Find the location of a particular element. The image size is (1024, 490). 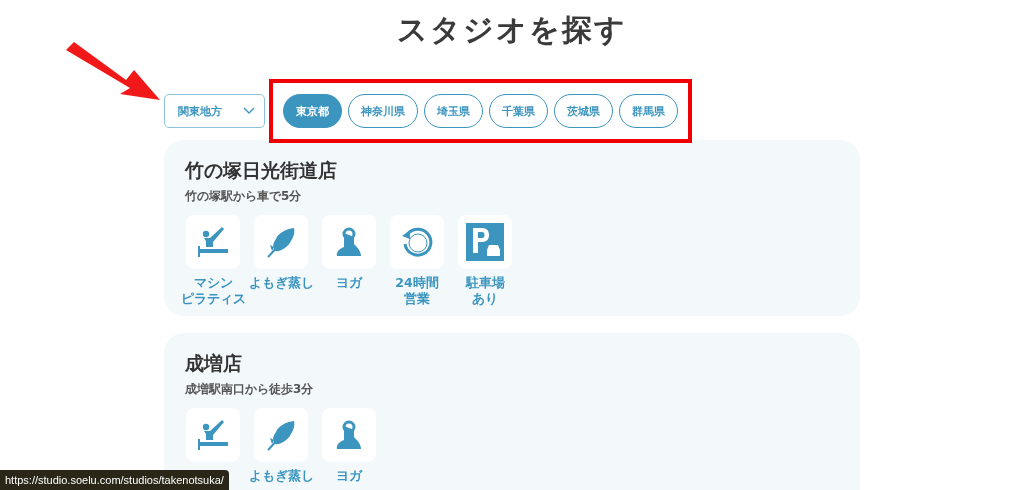

feature-label: 営業 is located at coordinates (417, 298).